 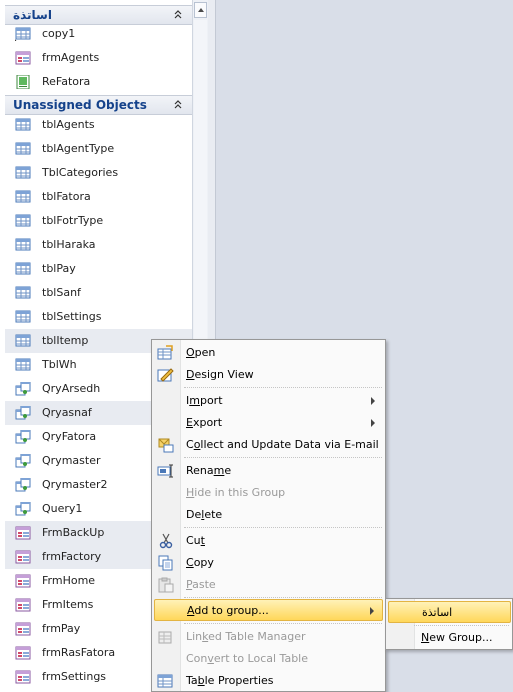 I want to click on nav-item-label: frmSettings, so click(x=74, y=676).